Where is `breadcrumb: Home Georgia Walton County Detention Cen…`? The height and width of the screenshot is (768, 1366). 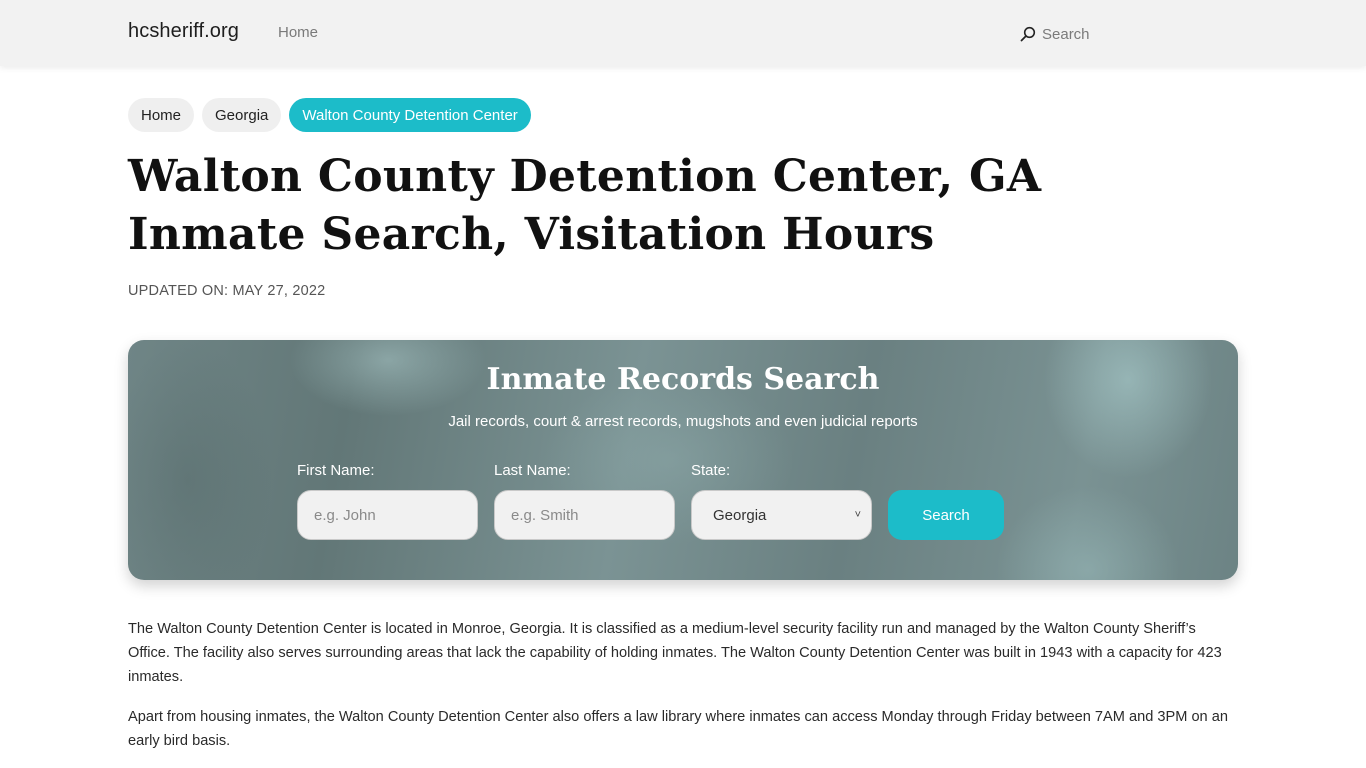 breadcrumb: Home Georgia Walton County Detention Cen… is located at coordinates (329, 115).